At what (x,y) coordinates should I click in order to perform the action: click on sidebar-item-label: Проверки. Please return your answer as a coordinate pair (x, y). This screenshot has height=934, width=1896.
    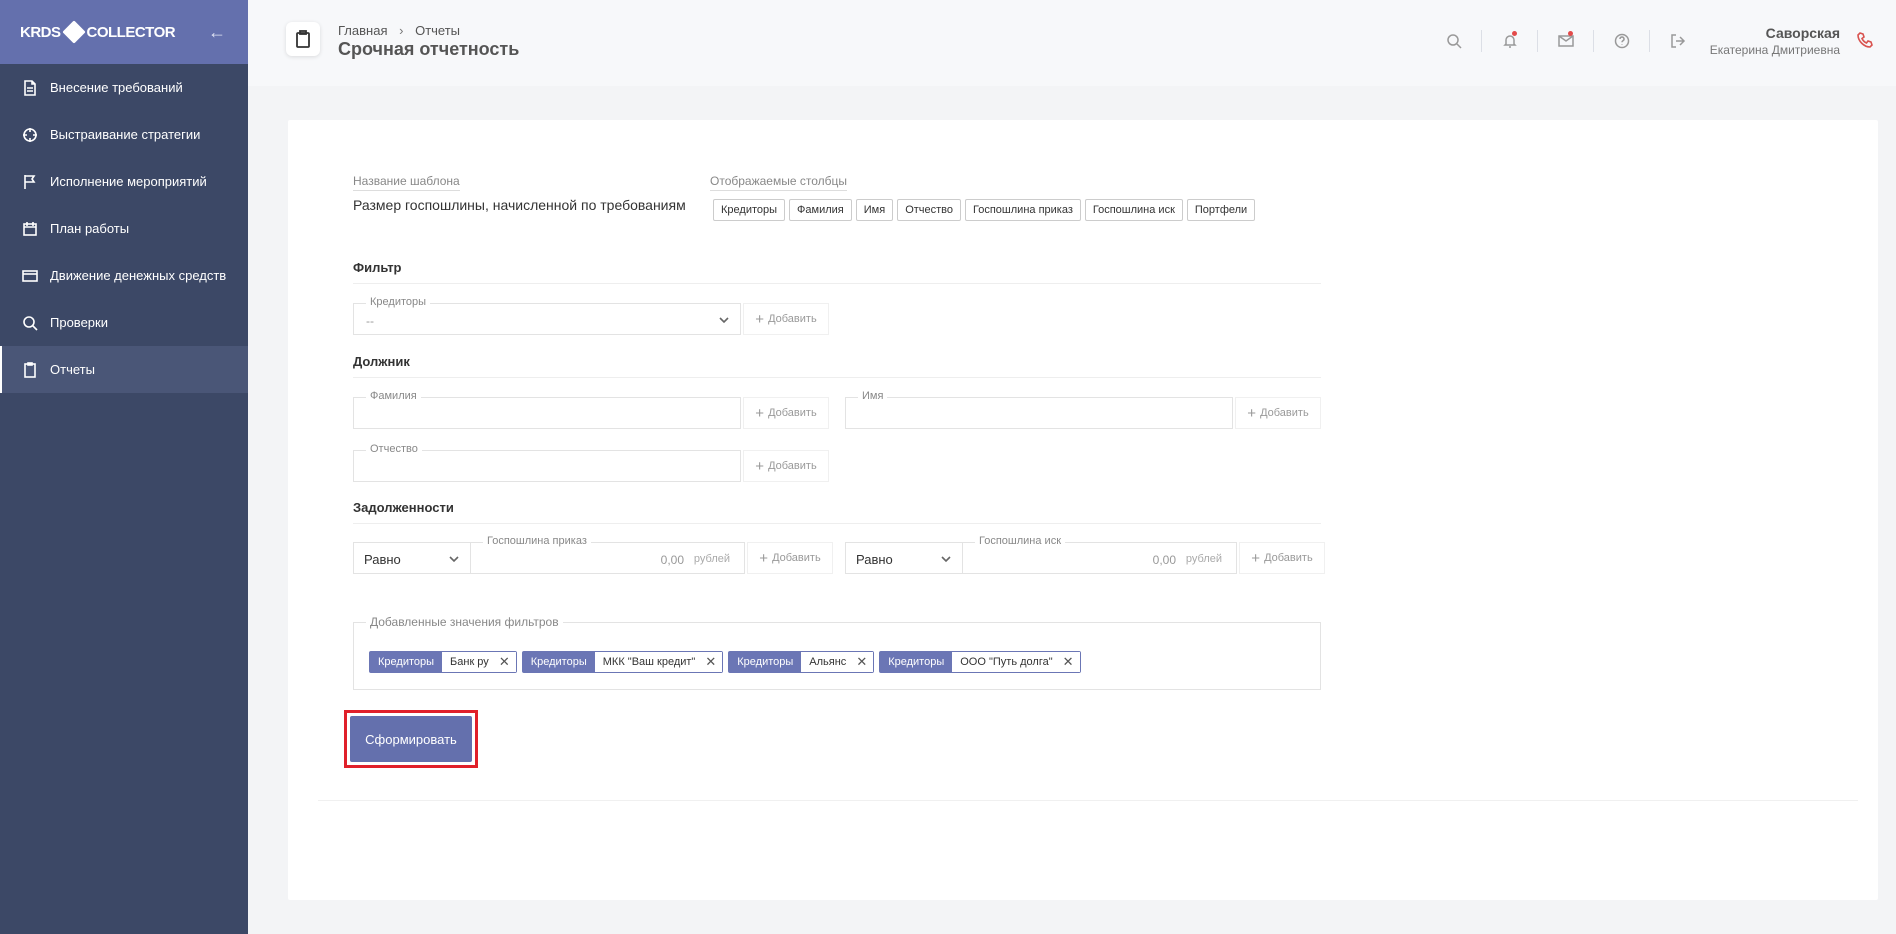
    Looking at the image, I should click on (79, 322).